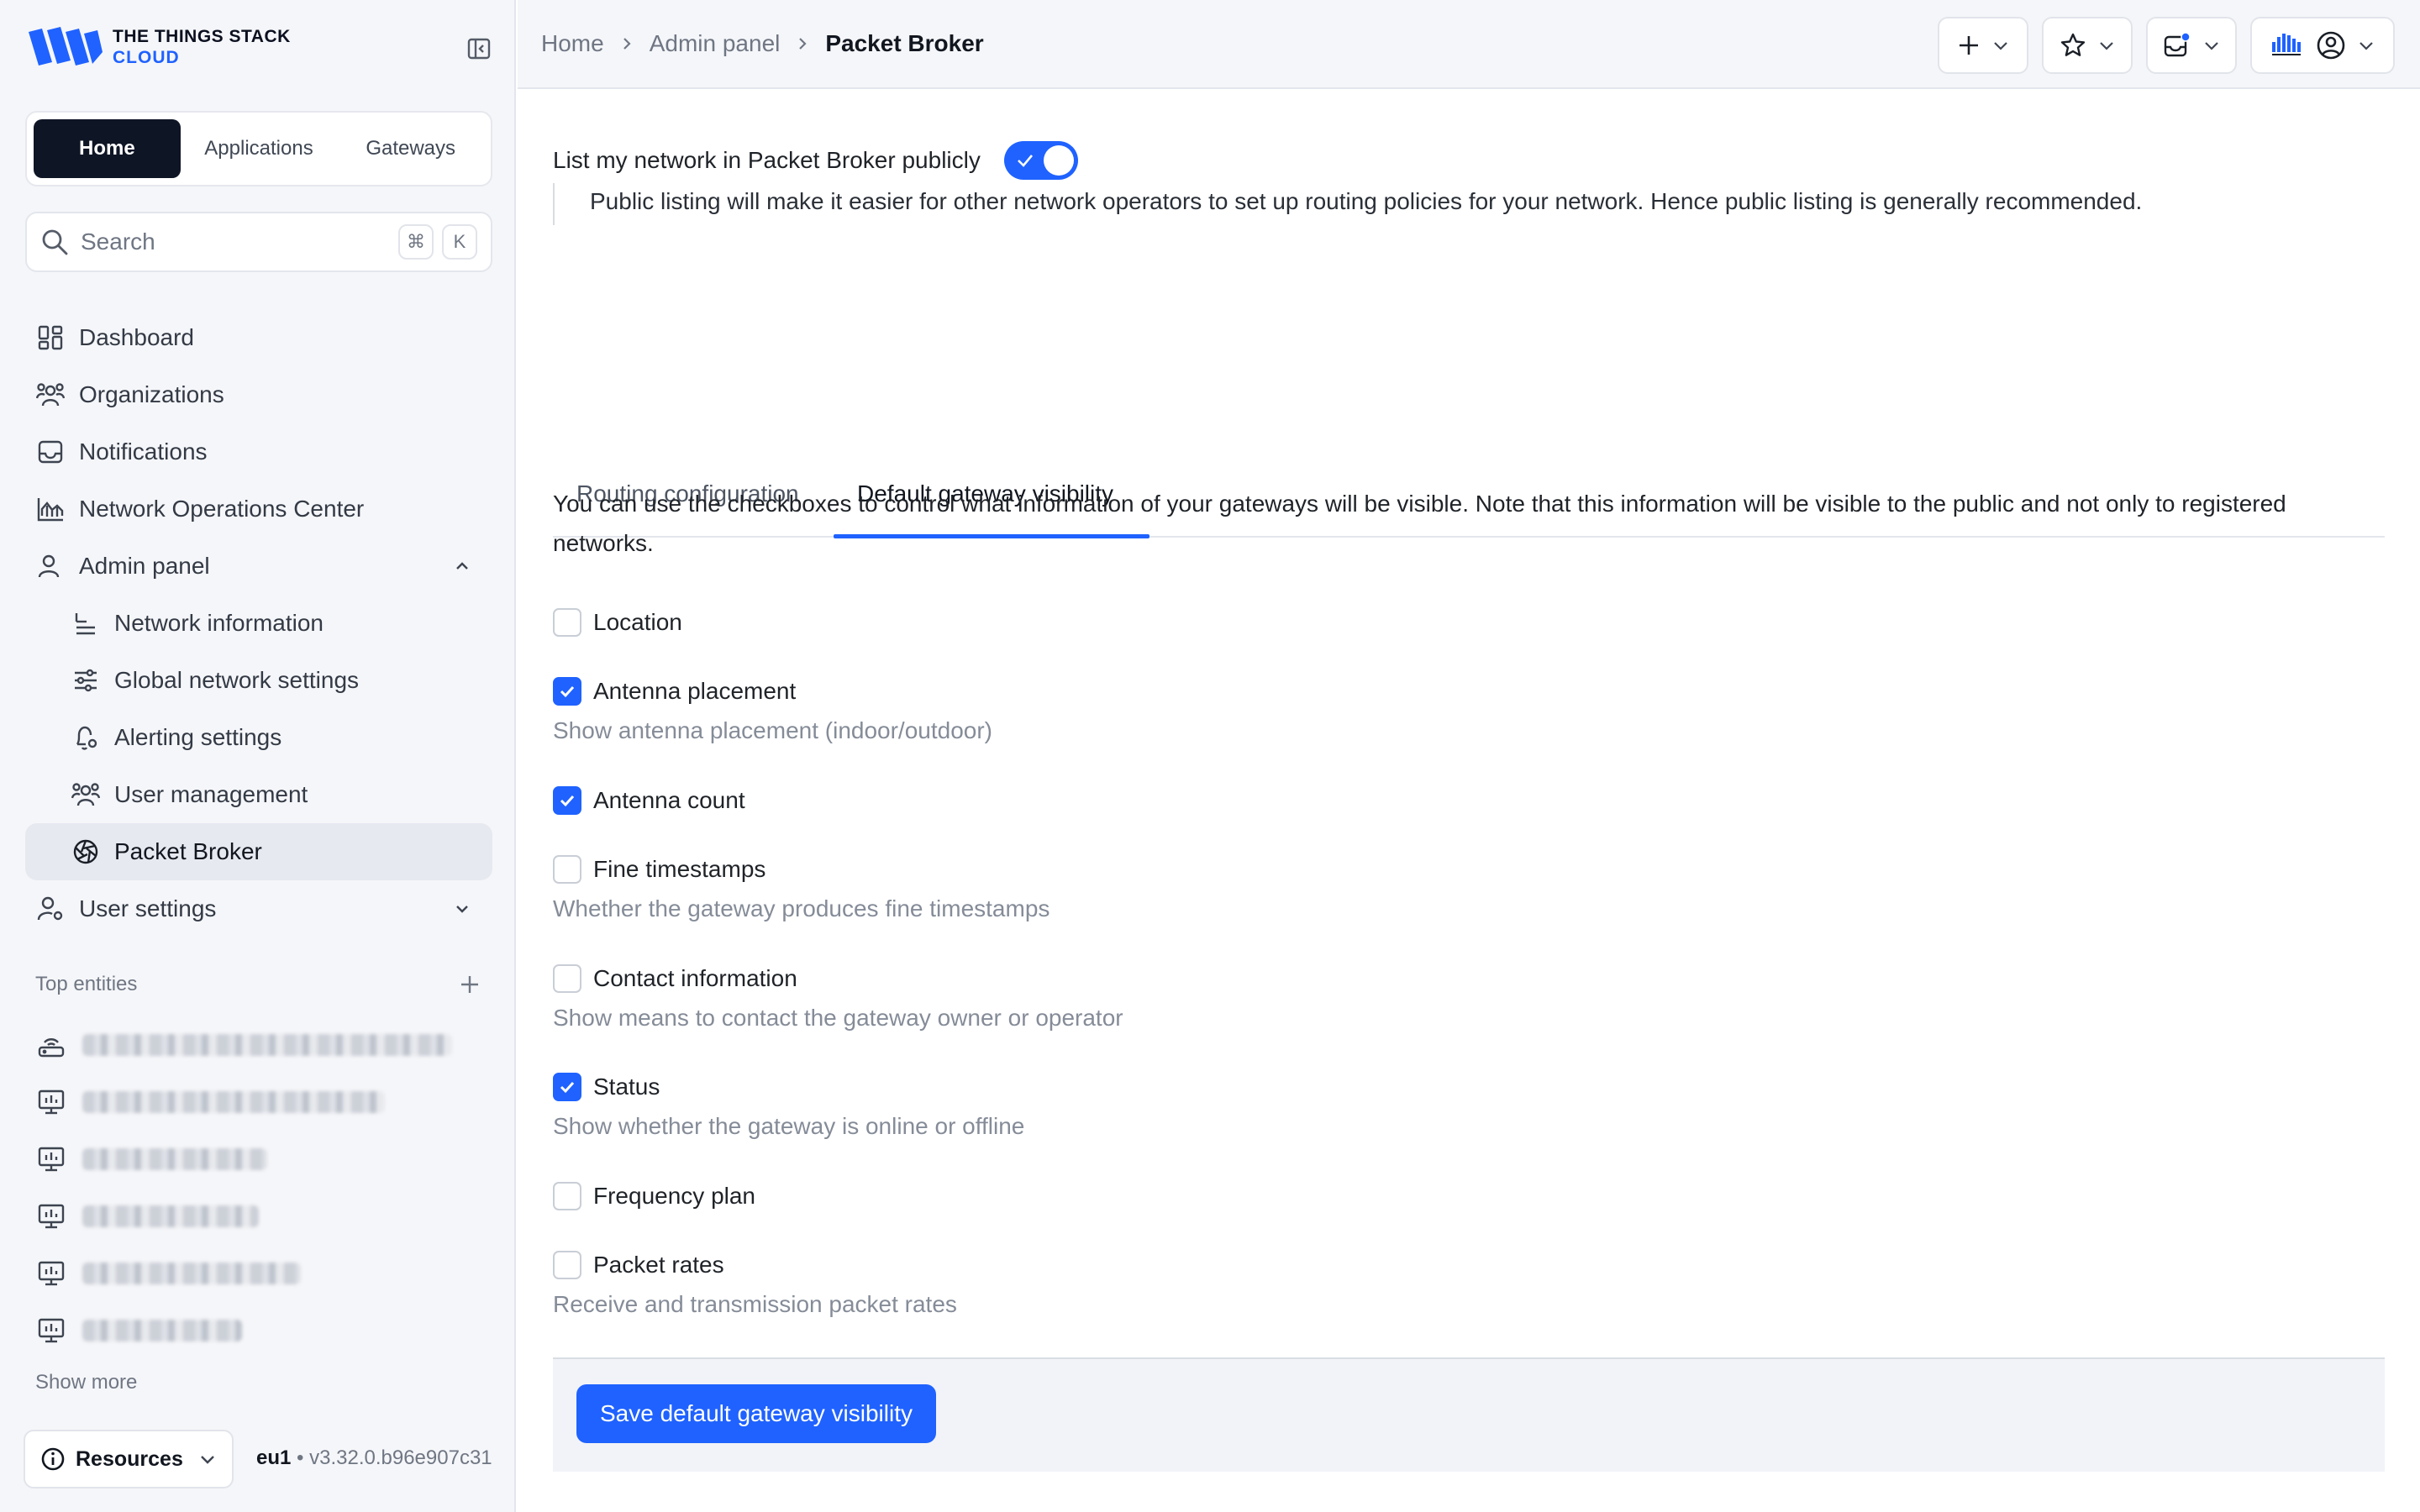 This screenshot has height=1512, width=2420. Describe the element at coordinates (258, 242) in the screenshot. I see `search-input: Search ⌘ K` at that location.